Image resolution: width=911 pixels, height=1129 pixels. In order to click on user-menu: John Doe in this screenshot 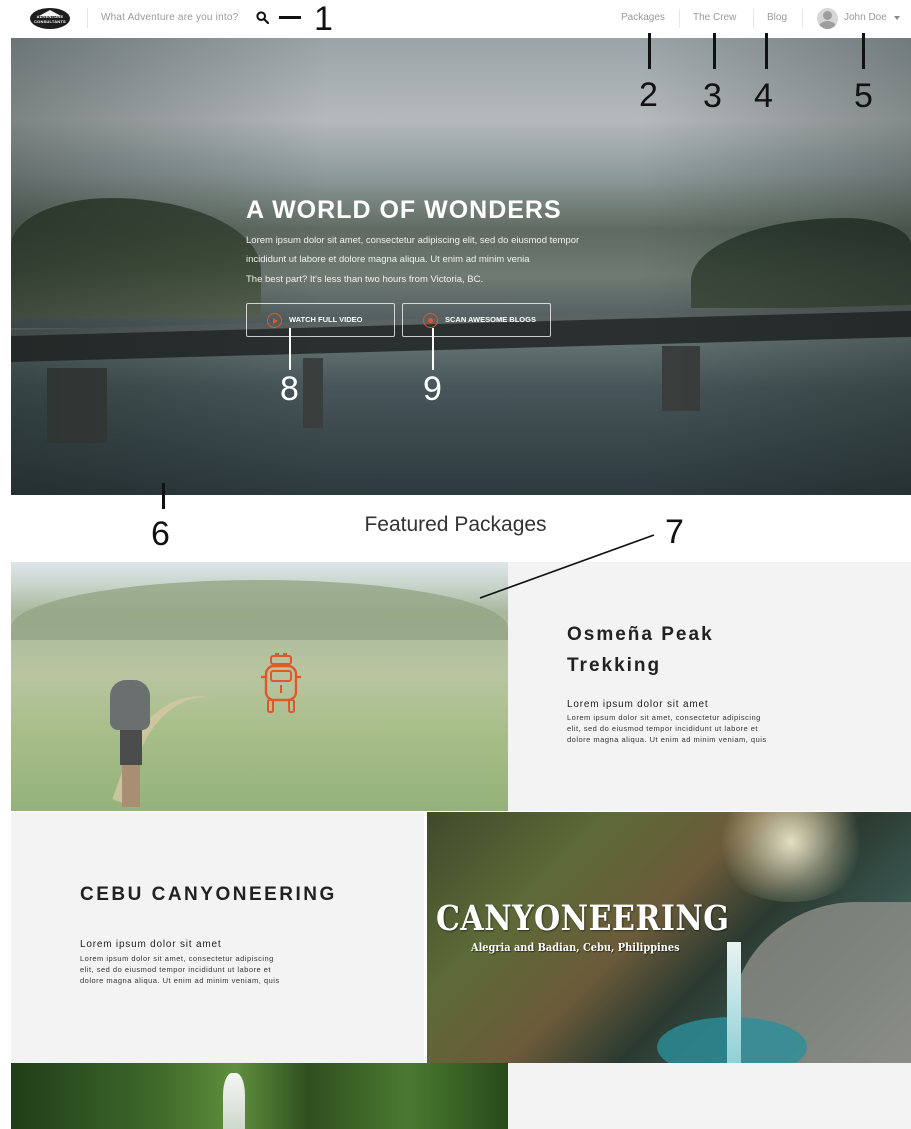, I will do `click(865, 17)`.